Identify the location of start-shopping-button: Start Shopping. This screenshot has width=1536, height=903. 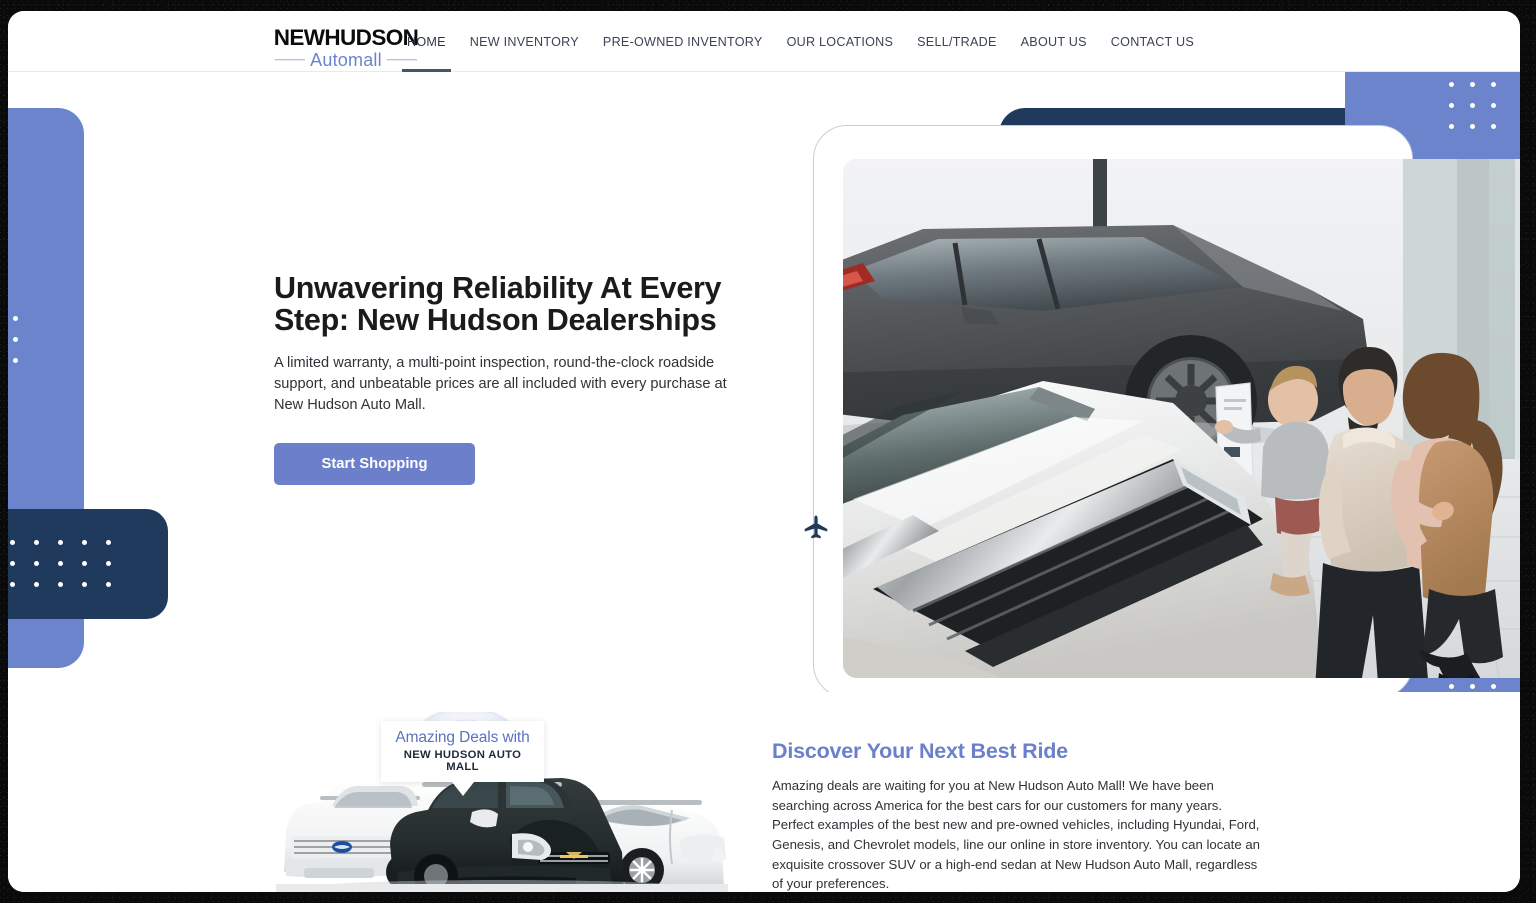
(374, 464).